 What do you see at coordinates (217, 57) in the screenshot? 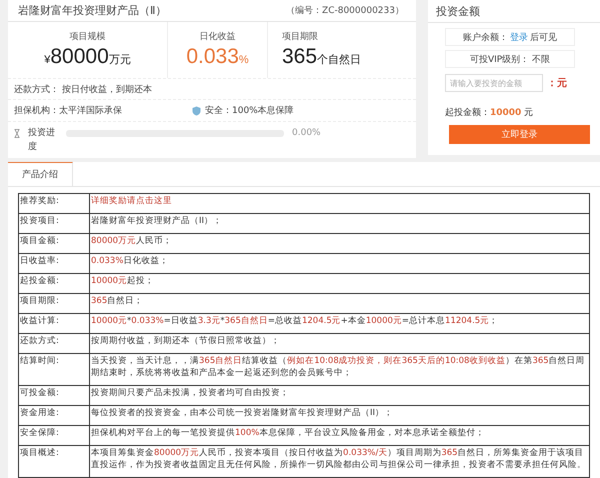
I see `stat-value: 0.033%` at bounding box center [217, 57].